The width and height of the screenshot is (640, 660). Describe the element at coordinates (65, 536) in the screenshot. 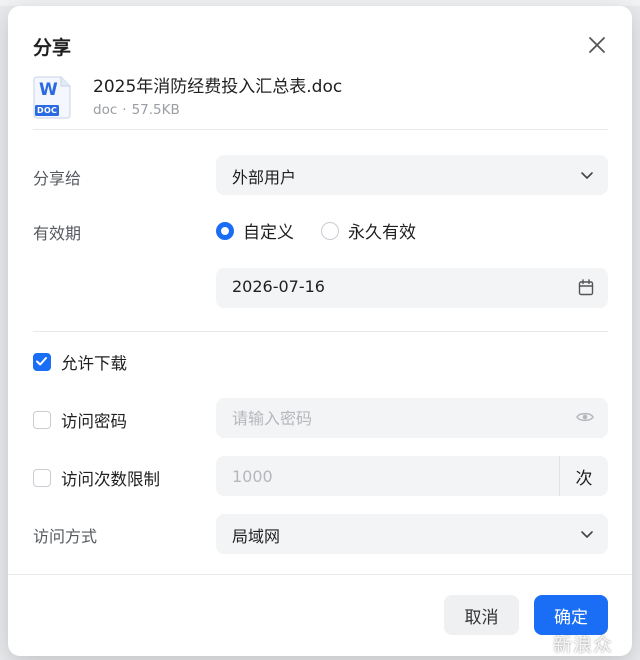

I see `access-method-label: 访问方式` at that location.